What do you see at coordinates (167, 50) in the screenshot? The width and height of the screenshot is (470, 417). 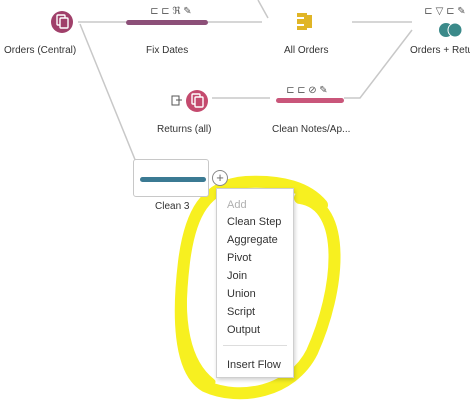 I see `fix-dates-label: Fix Dates` at bounding box center [167, 50].